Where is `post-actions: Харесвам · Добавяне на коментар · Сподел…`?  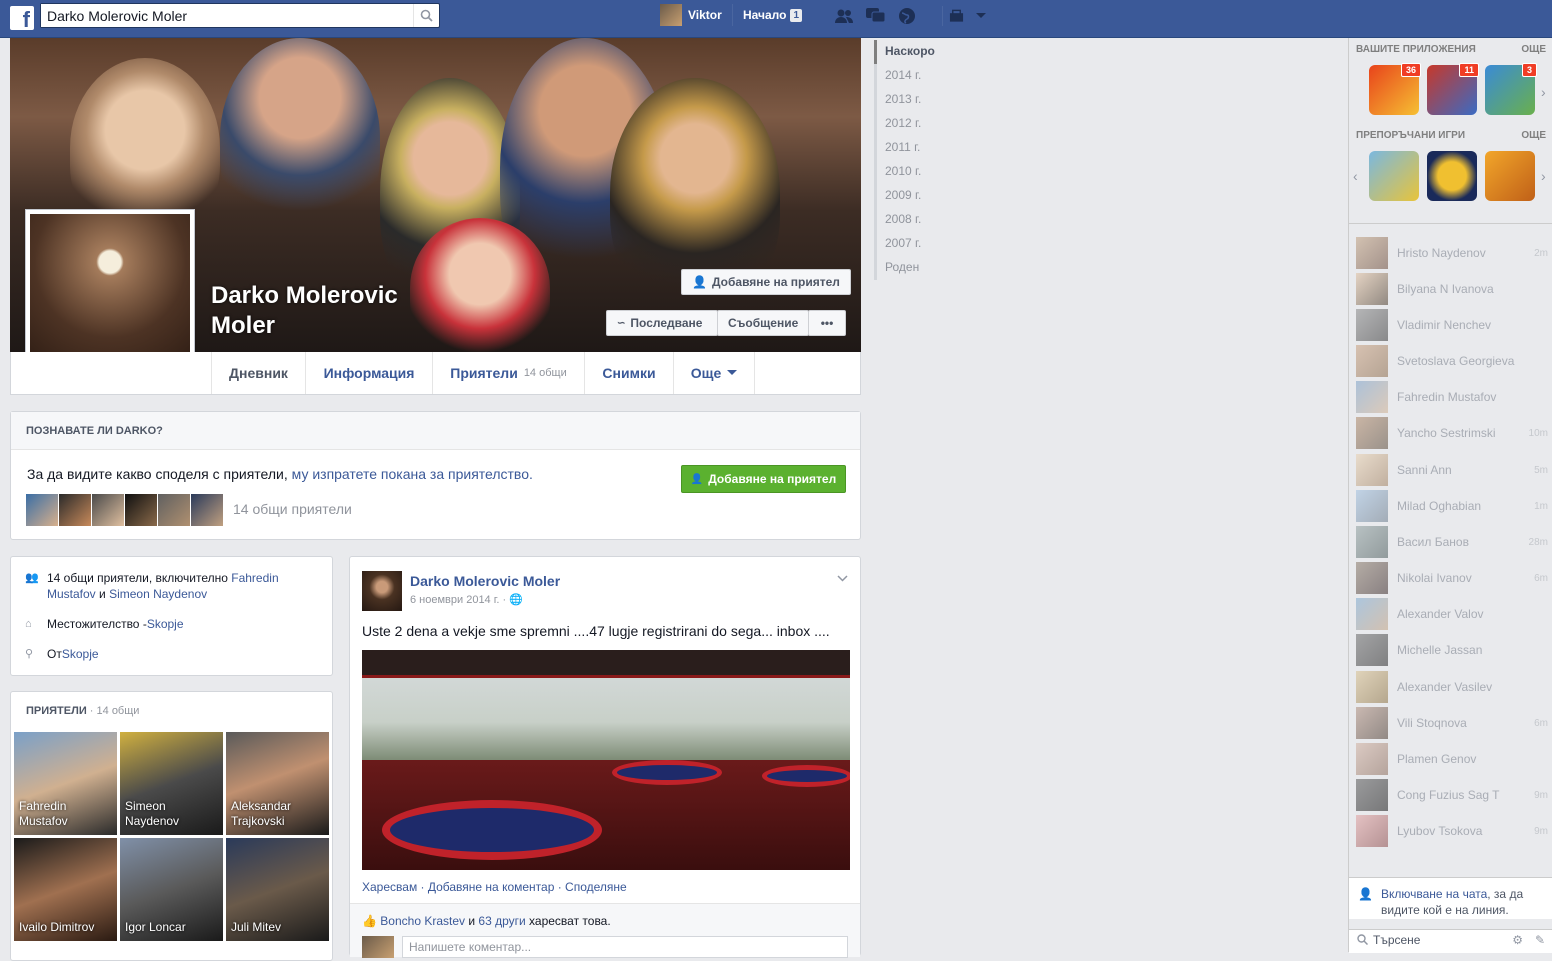 post-actions: Харесвам · Добавяне на коментар · Сподел… is located at coordinates (494, 887).